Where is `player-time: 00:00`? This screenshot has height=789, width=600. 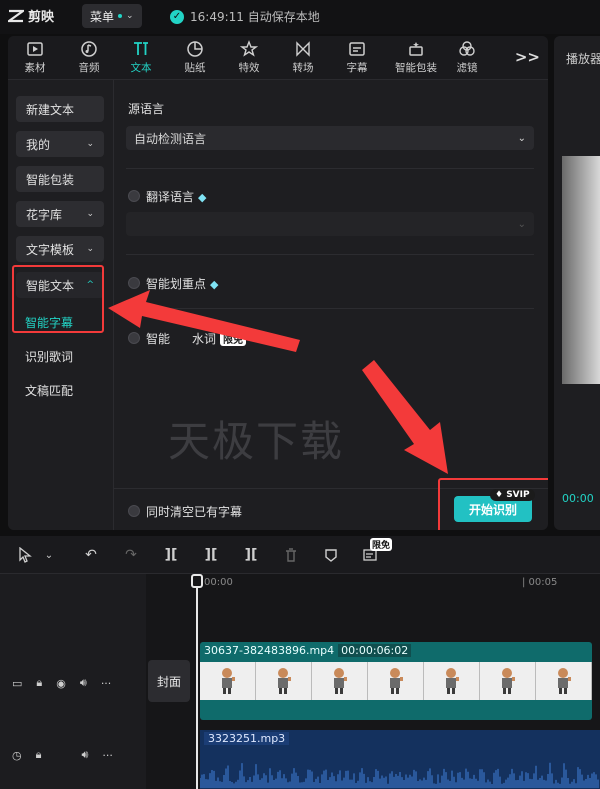
player-time: 00:00 is located at coordinates (578, 498).